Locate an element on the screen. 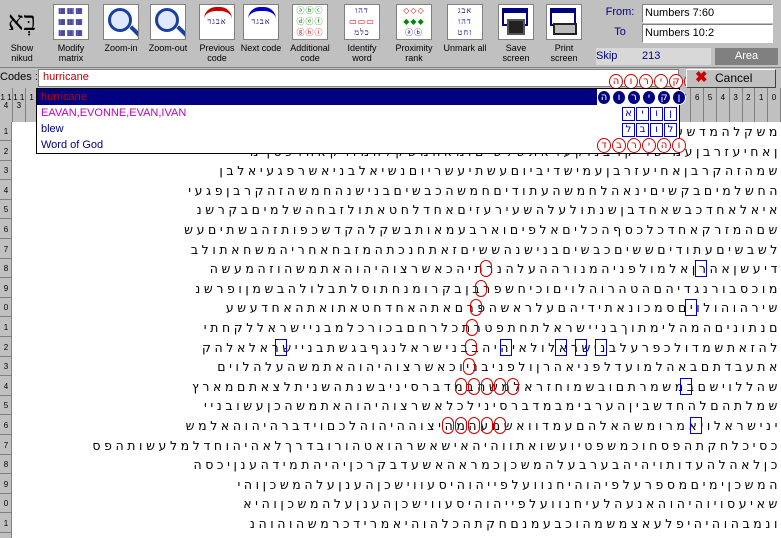 The width and height of the screenshot is (781, 538). row-header: 1234567890123456789012 is located at coordinates (6, 330).